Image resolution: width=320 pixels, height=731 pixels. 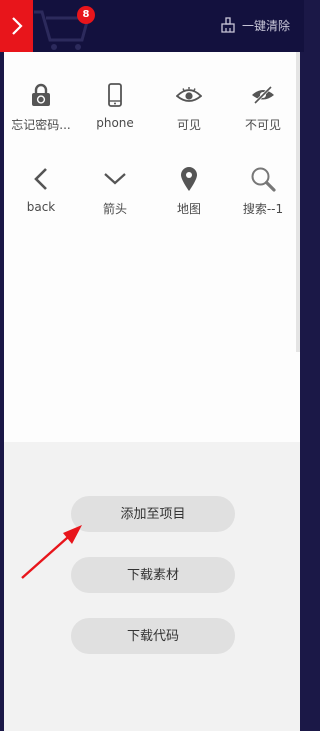 I want to click on icon-item-visible: 可见, so click(x=189, y=109).